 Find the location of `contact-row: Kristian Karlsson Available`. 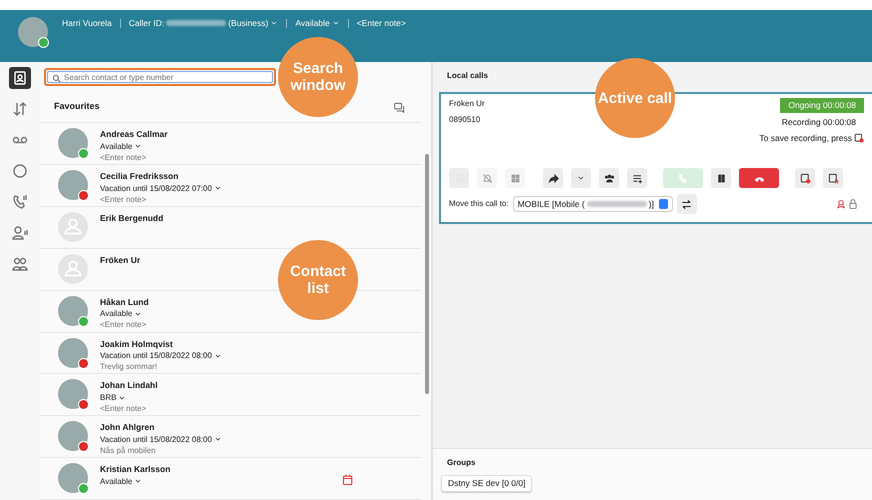

contact-row: Kristian Karlsson Available is located at coordinates (230, 479).